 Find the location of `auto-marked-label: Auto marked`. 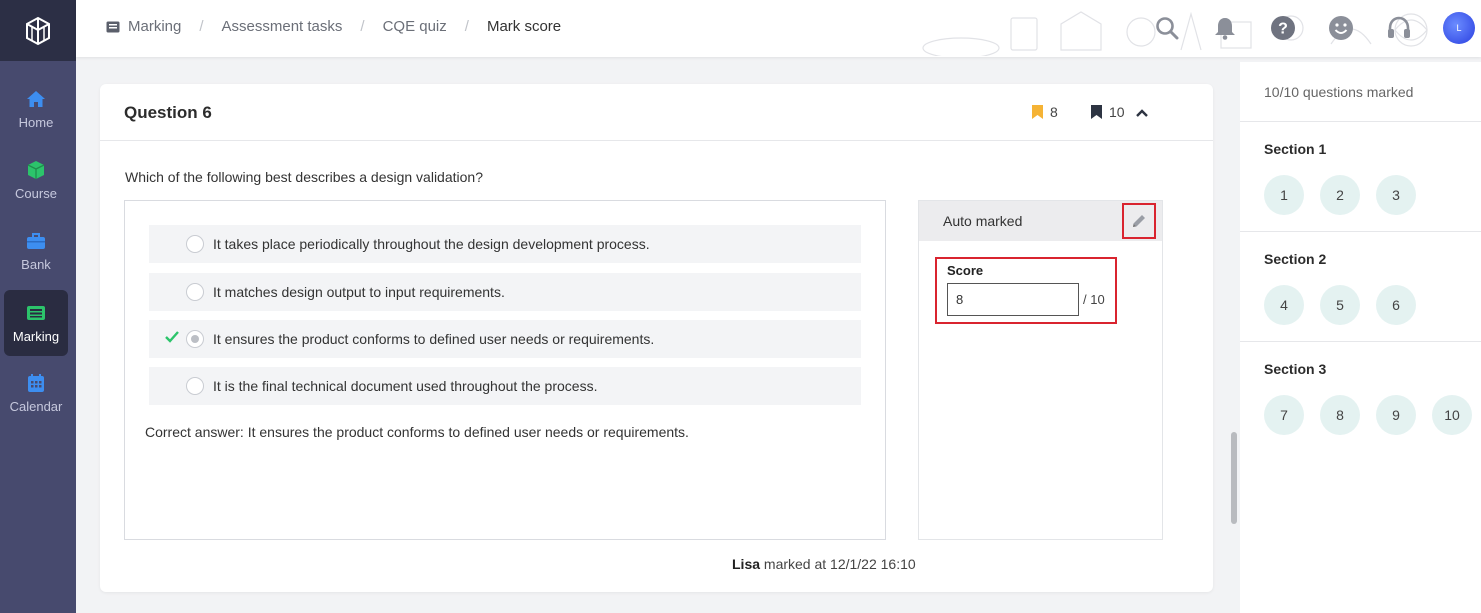

auto-marked-label: Auto marked is located at coordinates (983, 221).